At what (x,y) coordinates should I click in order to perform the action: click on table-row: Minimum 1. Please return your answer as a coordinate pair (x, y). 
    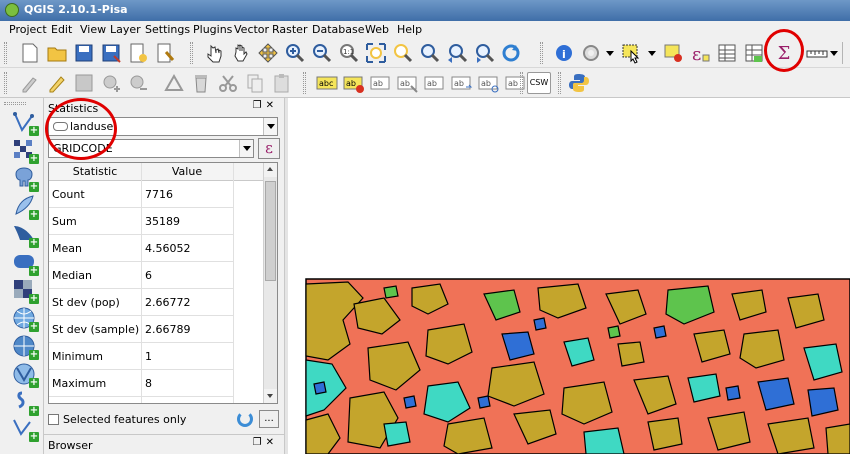
    Looking at the image, I should click on (141, 356).